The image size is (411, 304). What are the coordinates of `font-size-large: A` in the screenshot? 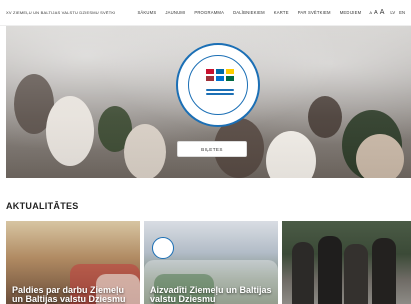 It's located at (382, 12).